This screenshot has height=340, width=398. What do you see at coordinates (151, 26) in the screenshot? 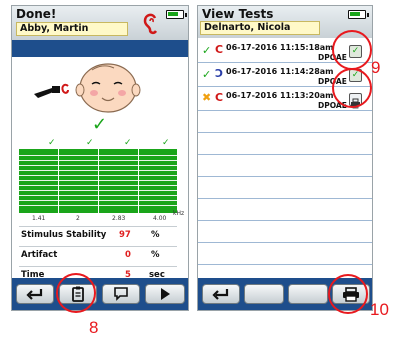
I see `ear-icon` at bounding box center [151, 26].